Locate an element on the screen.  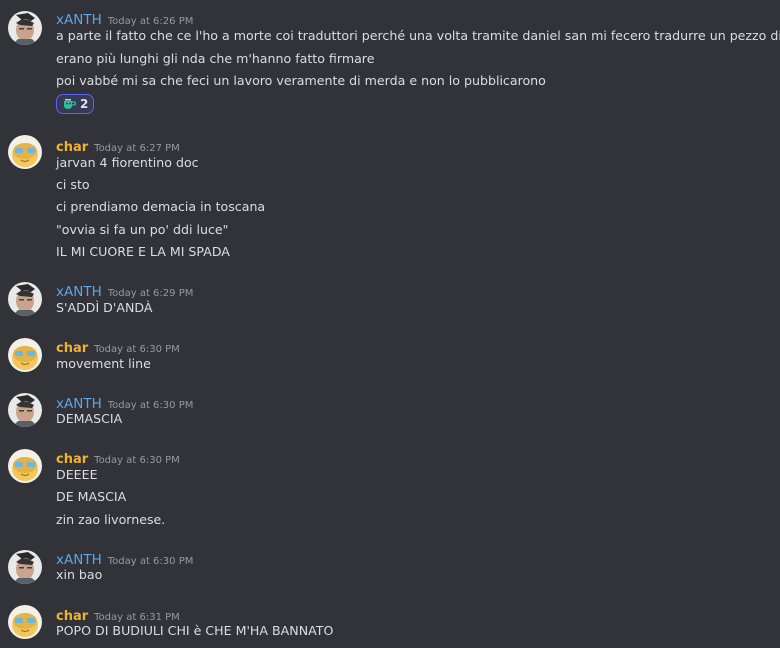
timestamp: Today at 6:26 PM is located at coordinates (150, 21).